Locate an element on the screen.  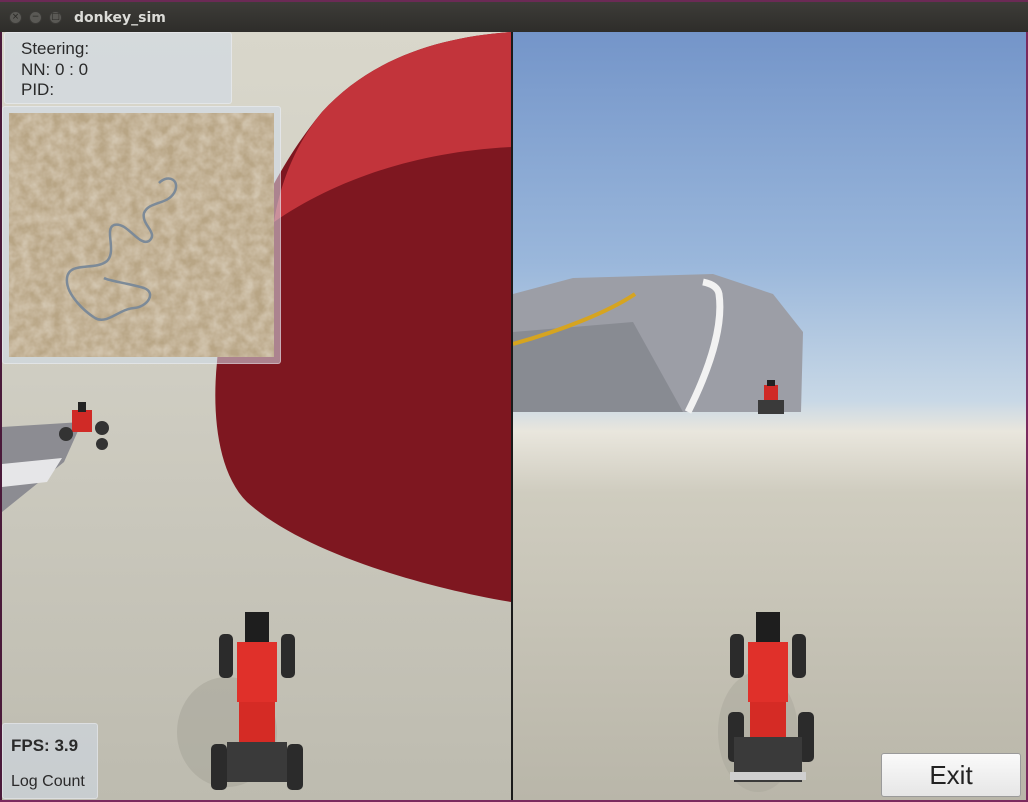
fps-panel: FPS: 3.9 Log Count is located at coordinates (50, 761).